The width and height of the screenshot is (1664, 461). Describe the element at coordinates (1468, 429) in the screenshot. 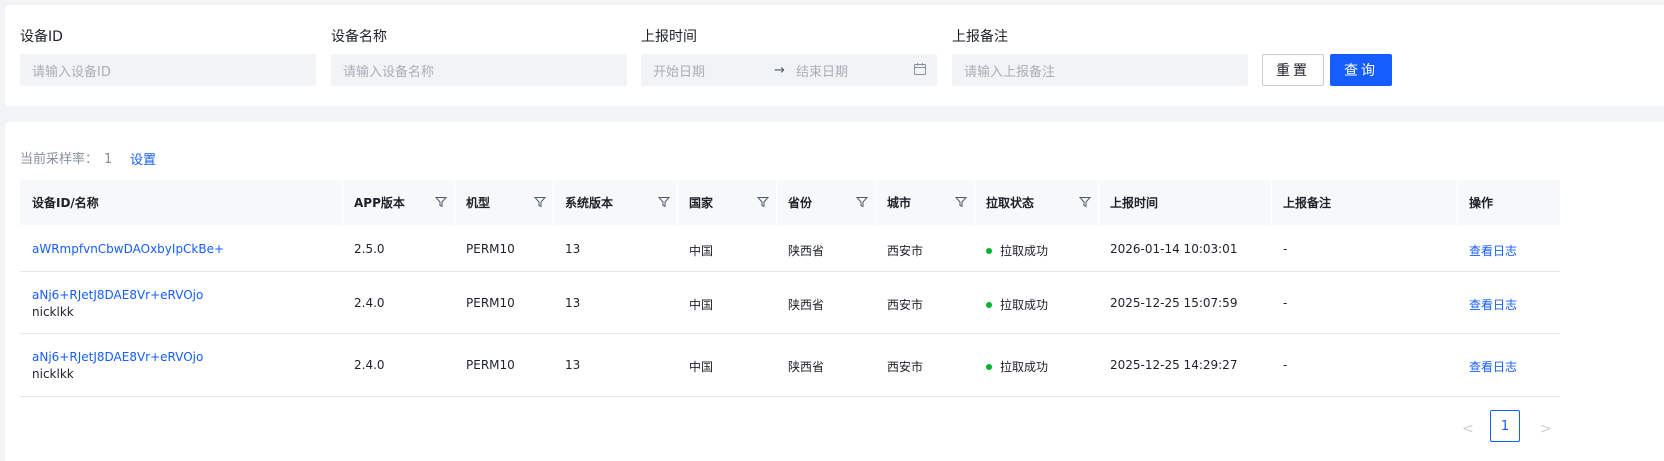

I see `prev-page-button: <` at that location.